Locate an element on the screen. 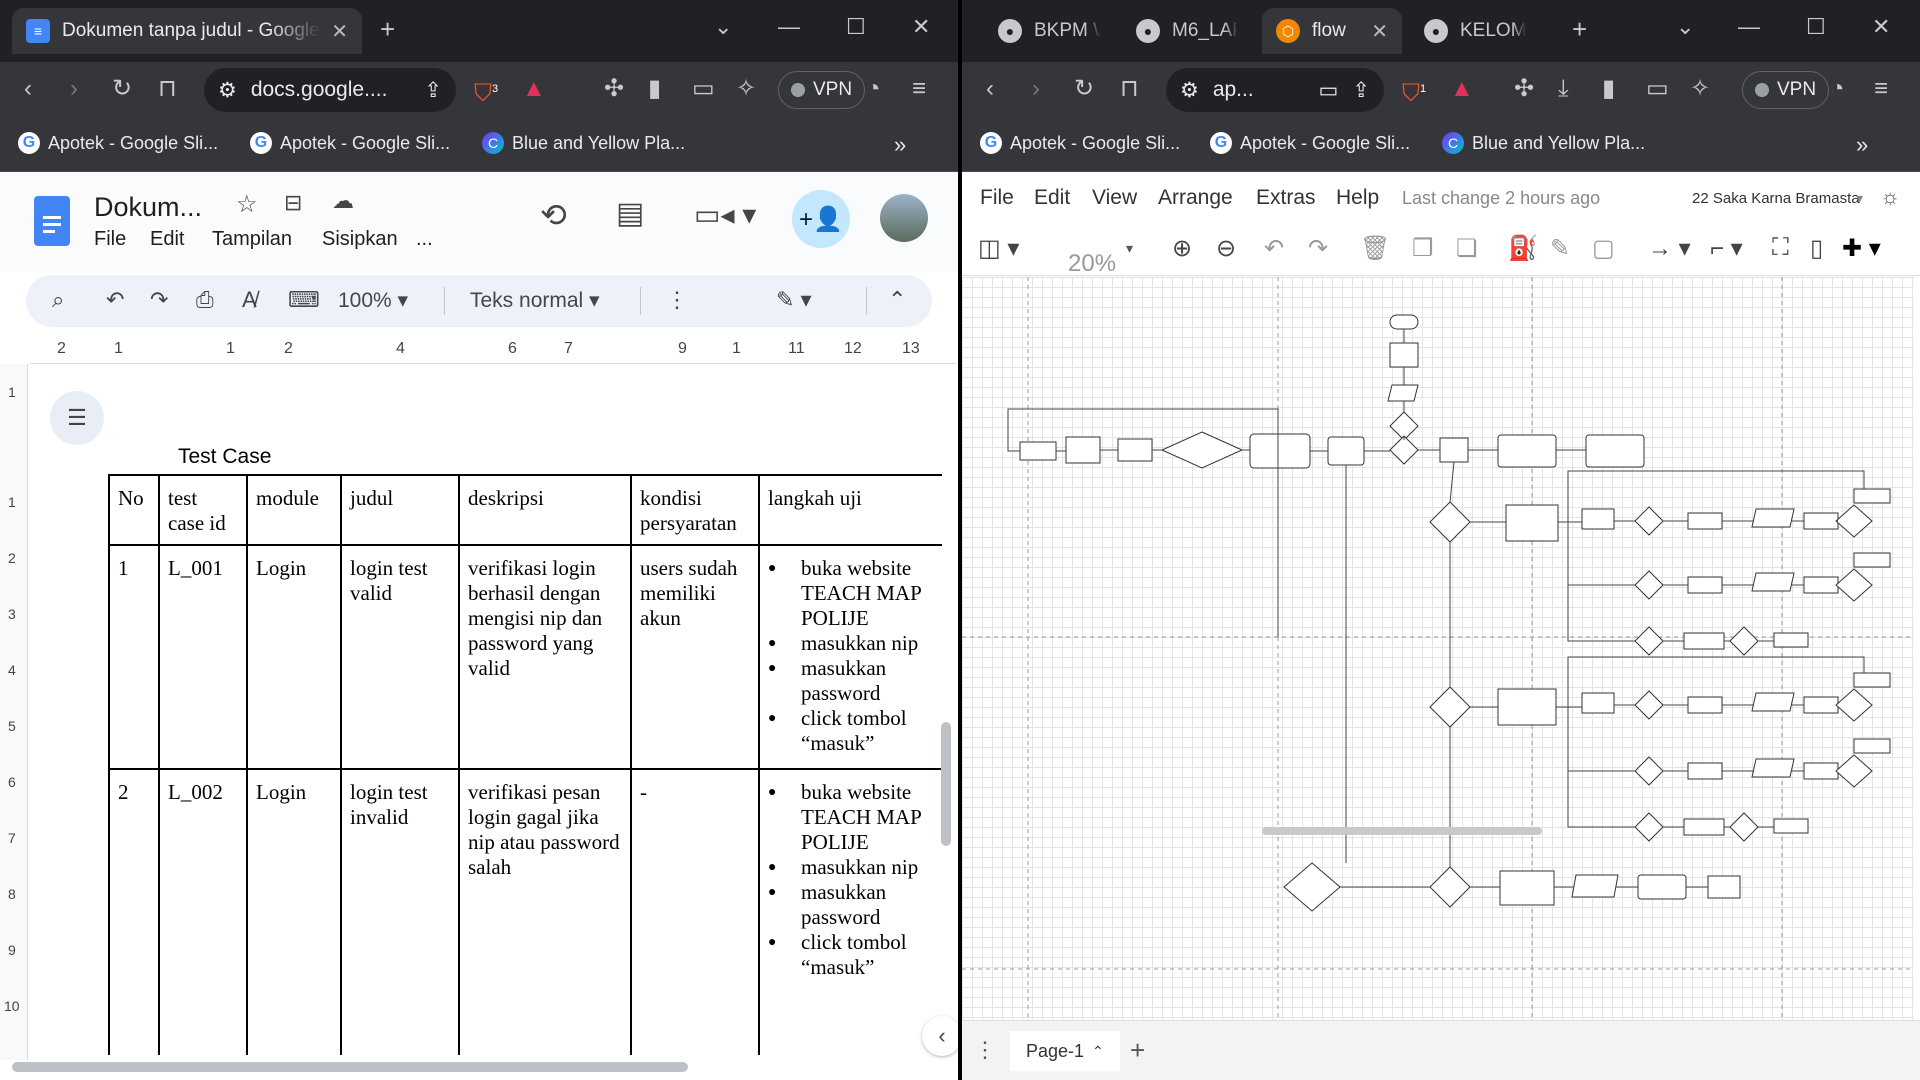 This screenshot has height=1080, width=1920. canvas-horizontal-scrollbar is located at coordinates (1402, 831).